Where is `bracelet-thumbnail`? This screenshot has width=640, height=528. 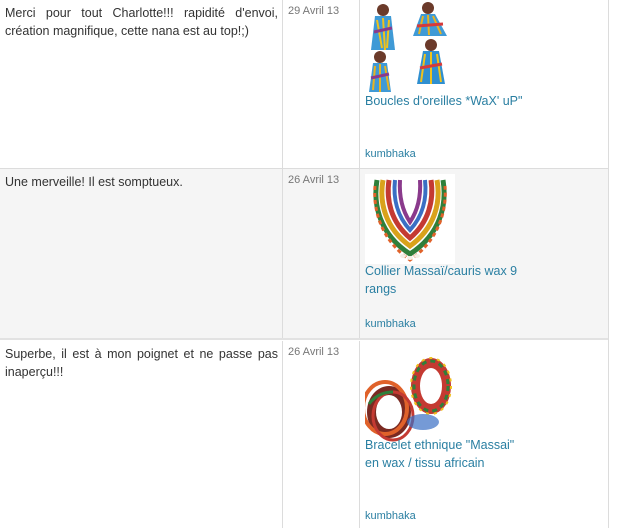 bracelet-thumbnail is located at coordinates (410, 397).